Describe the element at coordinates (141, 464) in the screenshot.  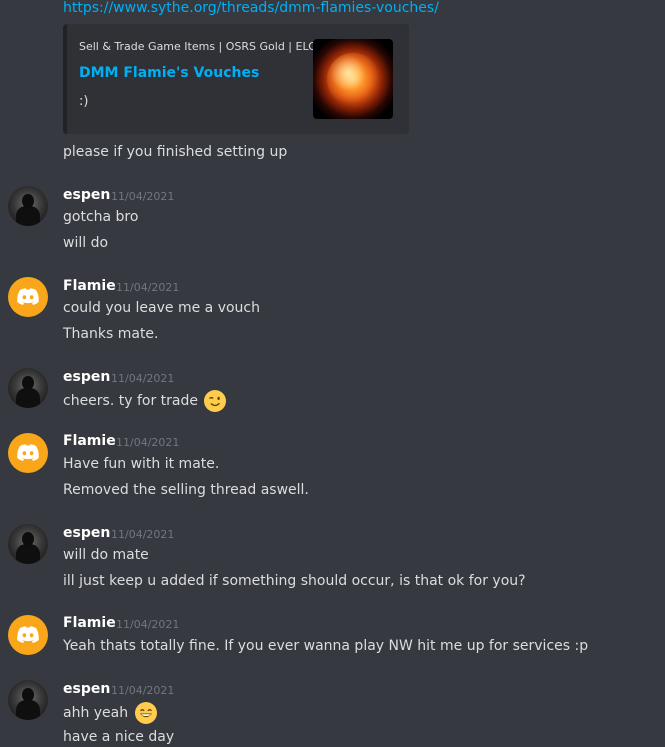
I see `message-line: Have fun with it mate.` at that location.